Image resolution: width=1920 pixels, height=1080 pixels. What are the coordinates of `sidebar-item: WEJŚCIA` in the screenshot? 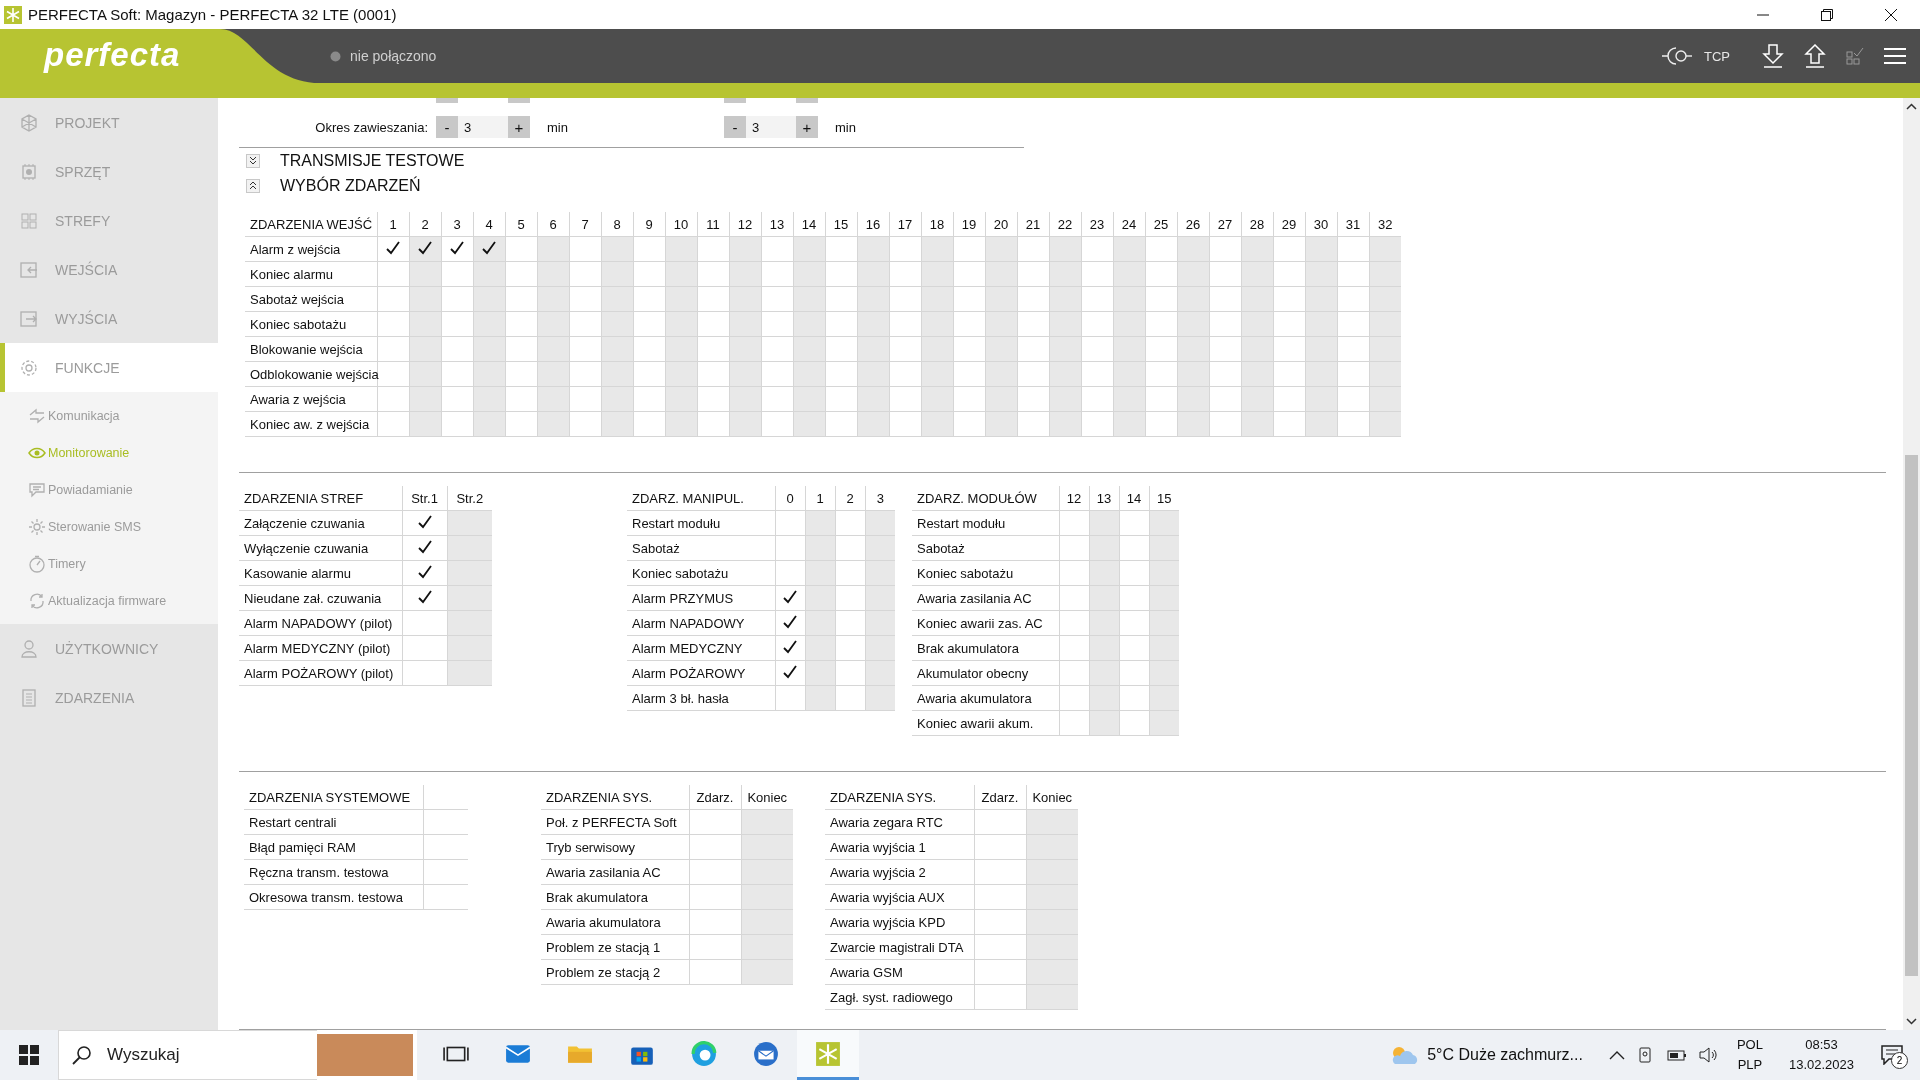 It's located at (109, 269).